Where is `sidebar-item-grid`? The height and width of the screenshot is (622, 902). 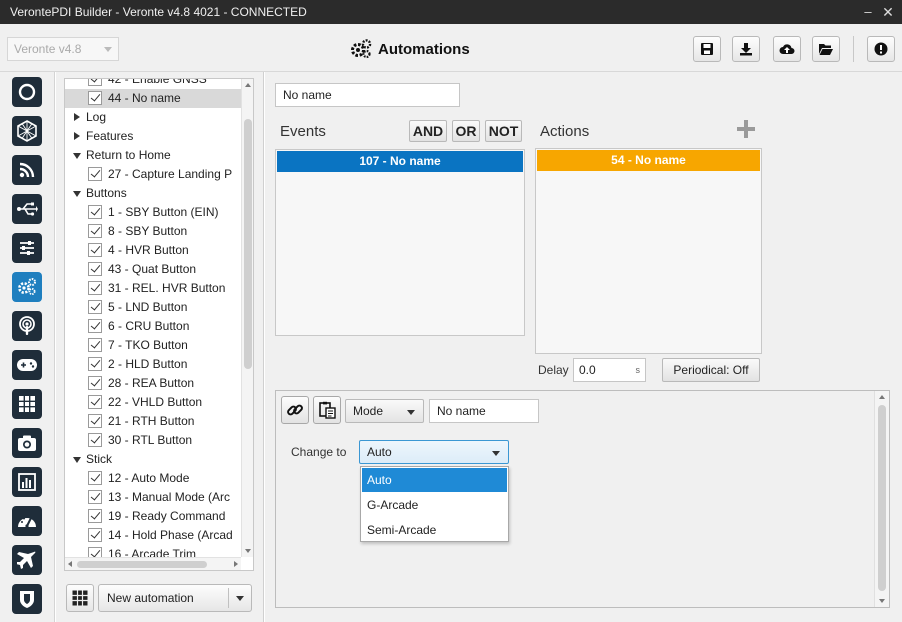
sidebar-item-grid is located at coordinates (27, 404).